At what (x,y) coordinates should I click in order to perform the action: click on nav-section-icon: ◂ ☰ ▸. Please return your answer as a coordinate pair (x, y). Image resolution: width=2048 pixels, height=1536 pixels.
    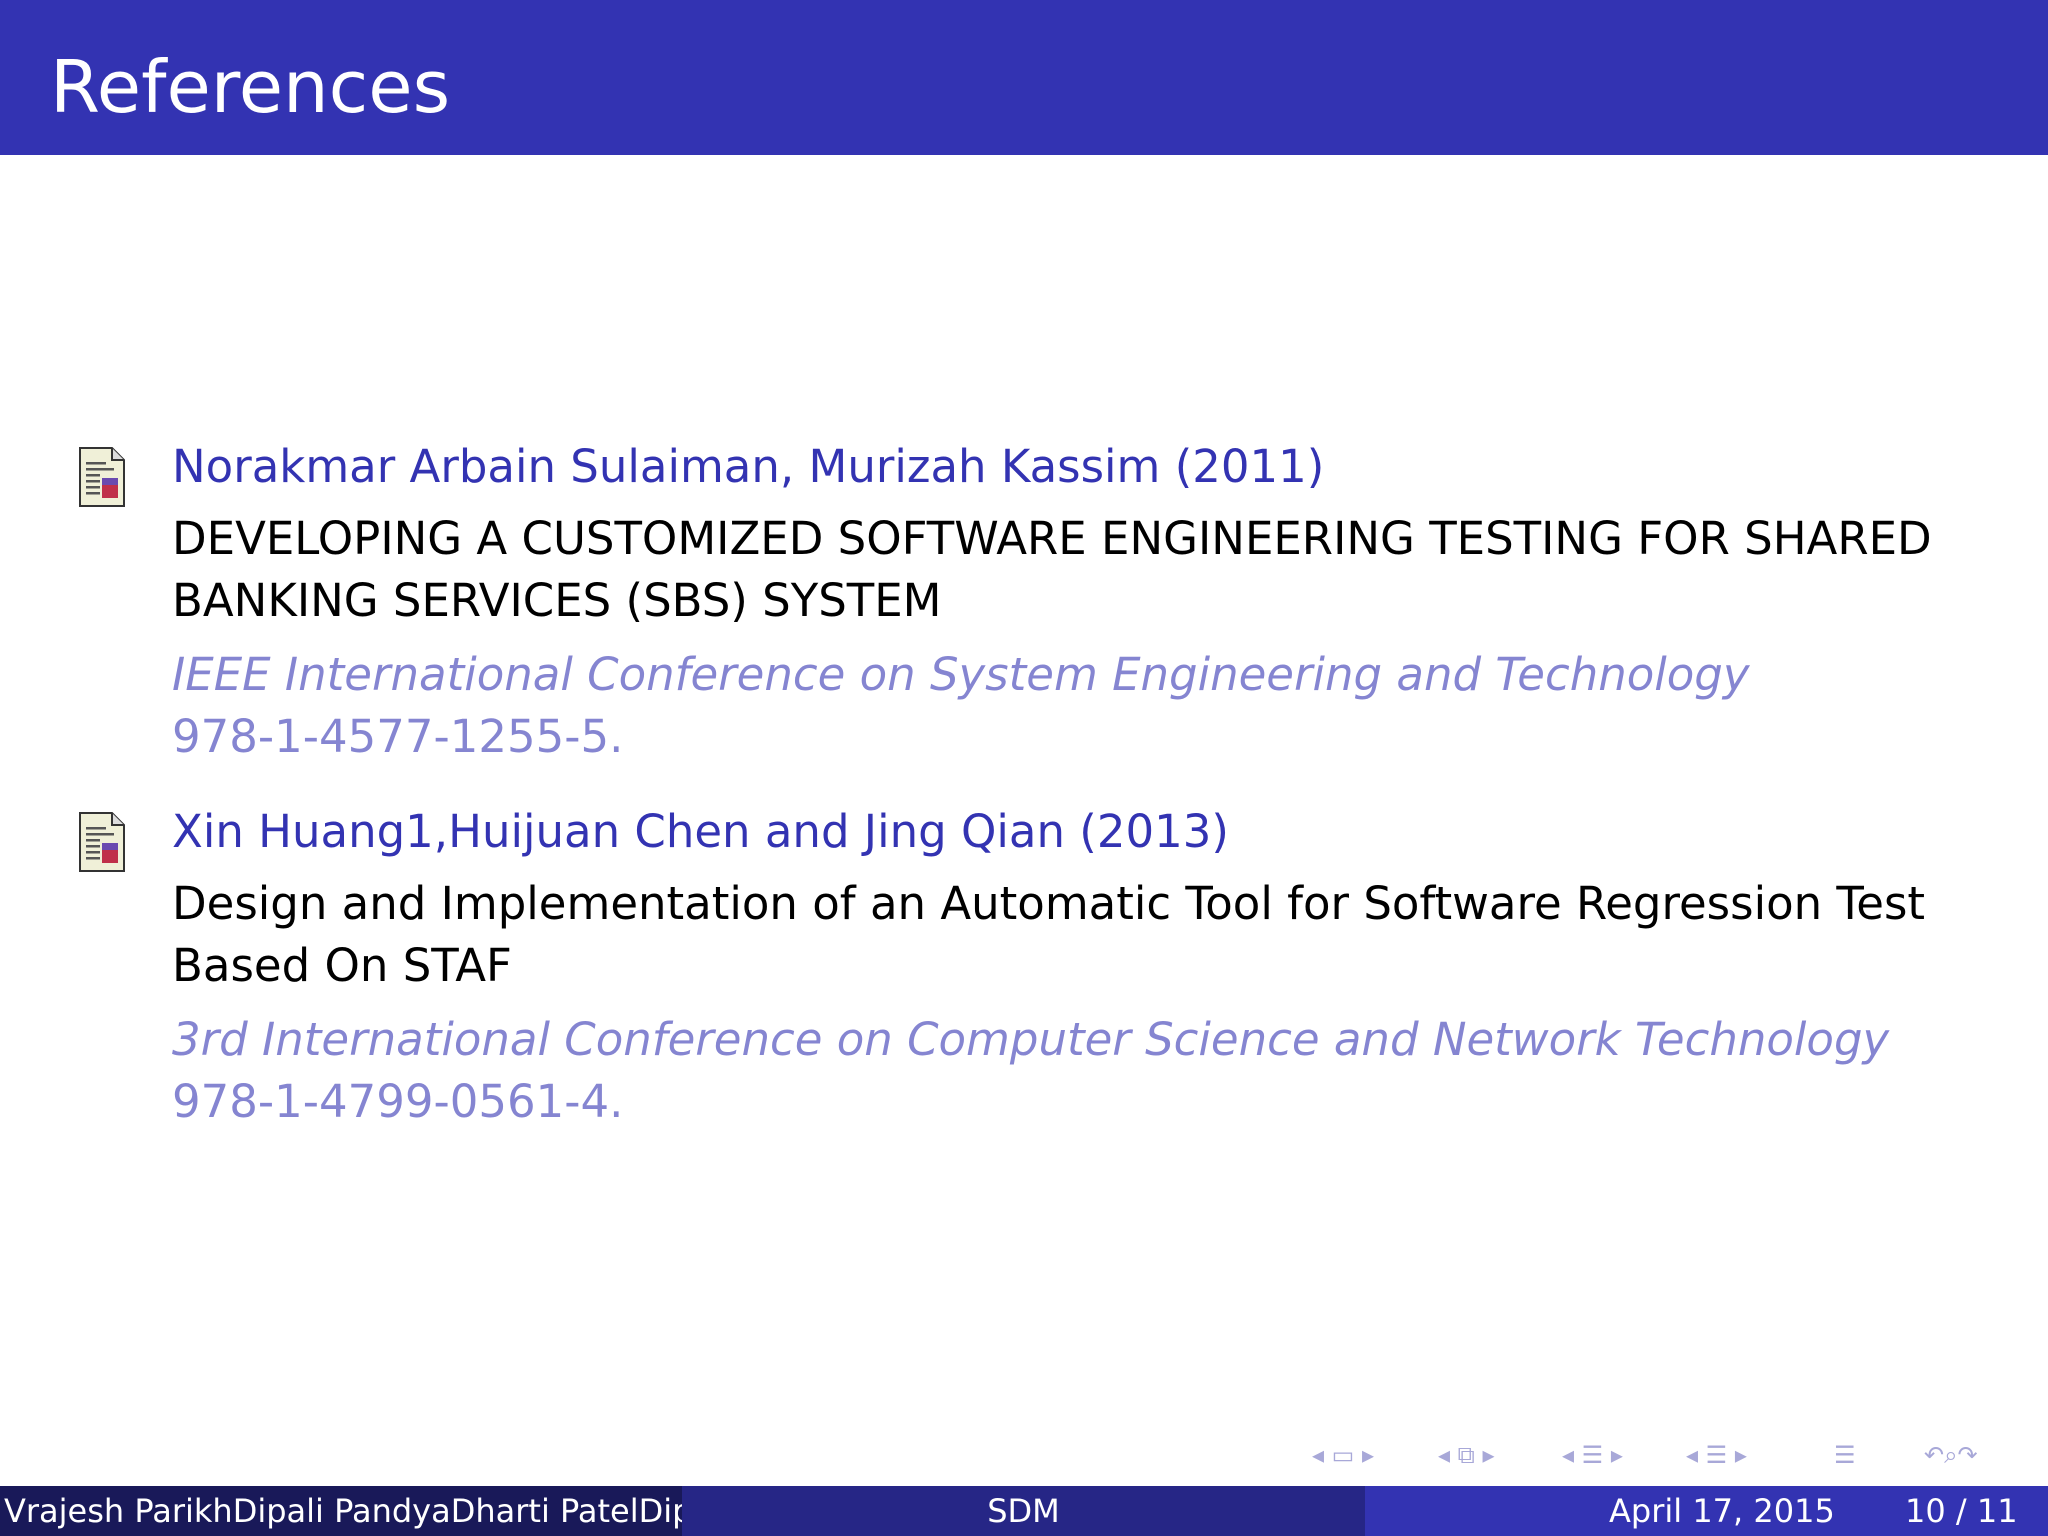
    Looking at the image, I should click on (1592, 1455).